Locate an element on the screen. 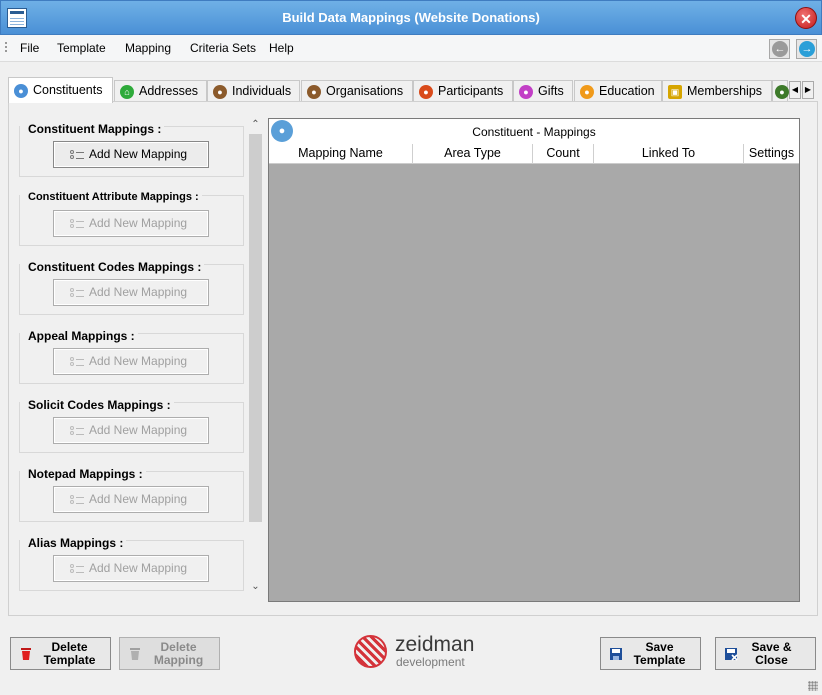 This screenshot has height=695, width=822. tab-overflow: ● is located at coordinates (780, 91).